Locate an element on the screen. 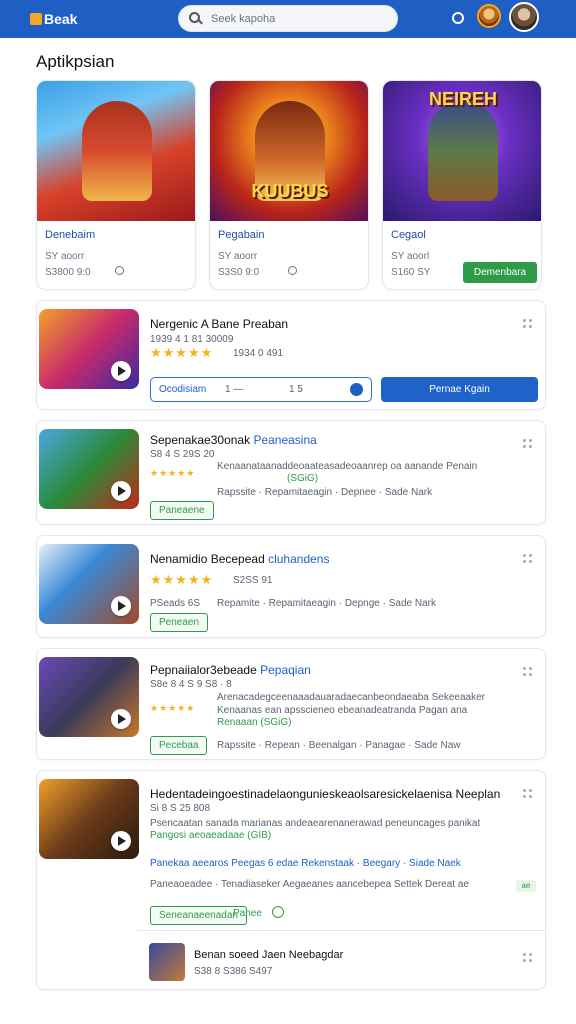 This screenshot has width=576, height=1024. top-app-bar: Beak Seek kapoha is located at coordinates (288, 19).